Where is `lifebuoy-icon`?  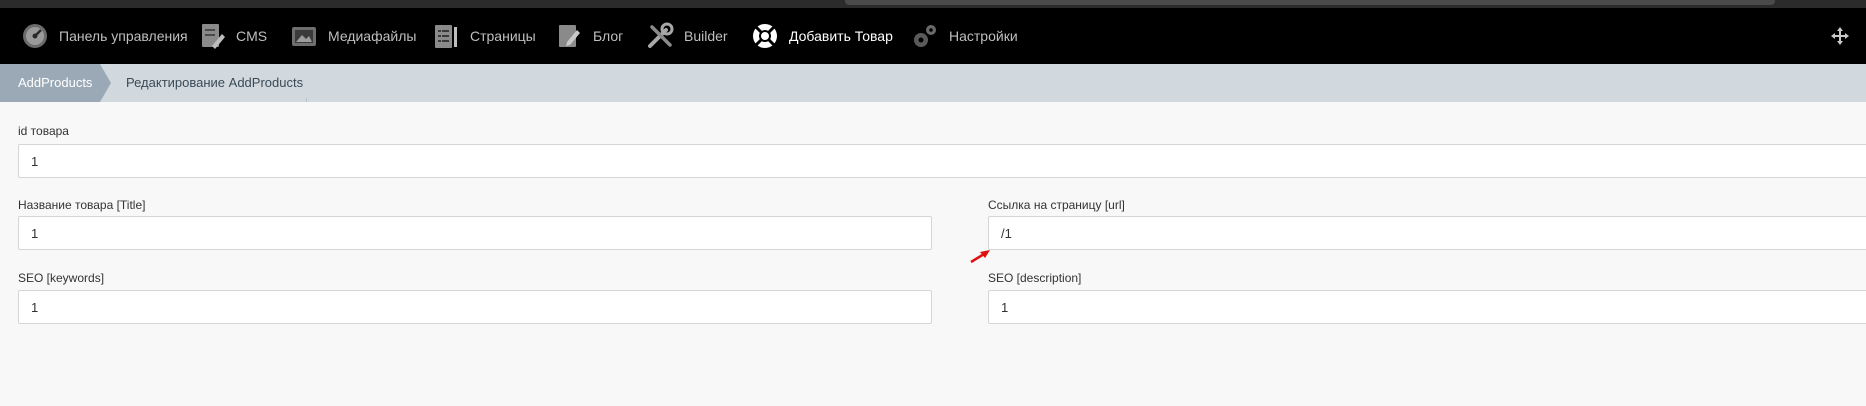 lifebuoy-icon is located at coordinates (765, 36).